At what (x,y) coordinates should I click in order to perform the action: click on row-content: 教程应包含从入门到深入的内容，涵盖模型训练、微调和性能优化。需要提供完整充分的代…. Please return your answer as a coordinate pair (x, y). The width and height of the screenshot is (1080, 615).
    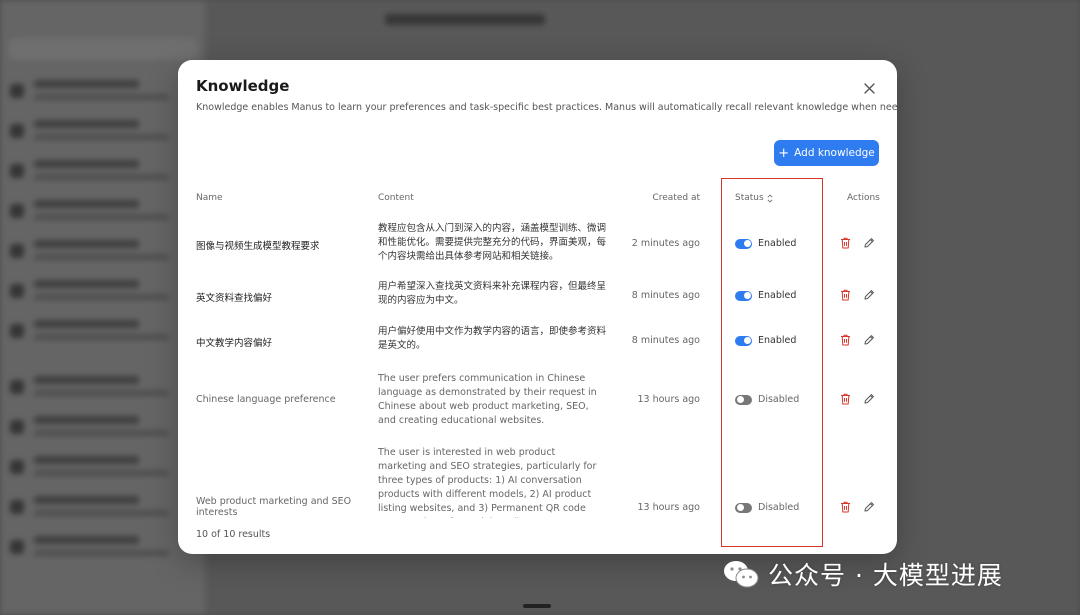
    Looking at the image, I should click on (492, 242).